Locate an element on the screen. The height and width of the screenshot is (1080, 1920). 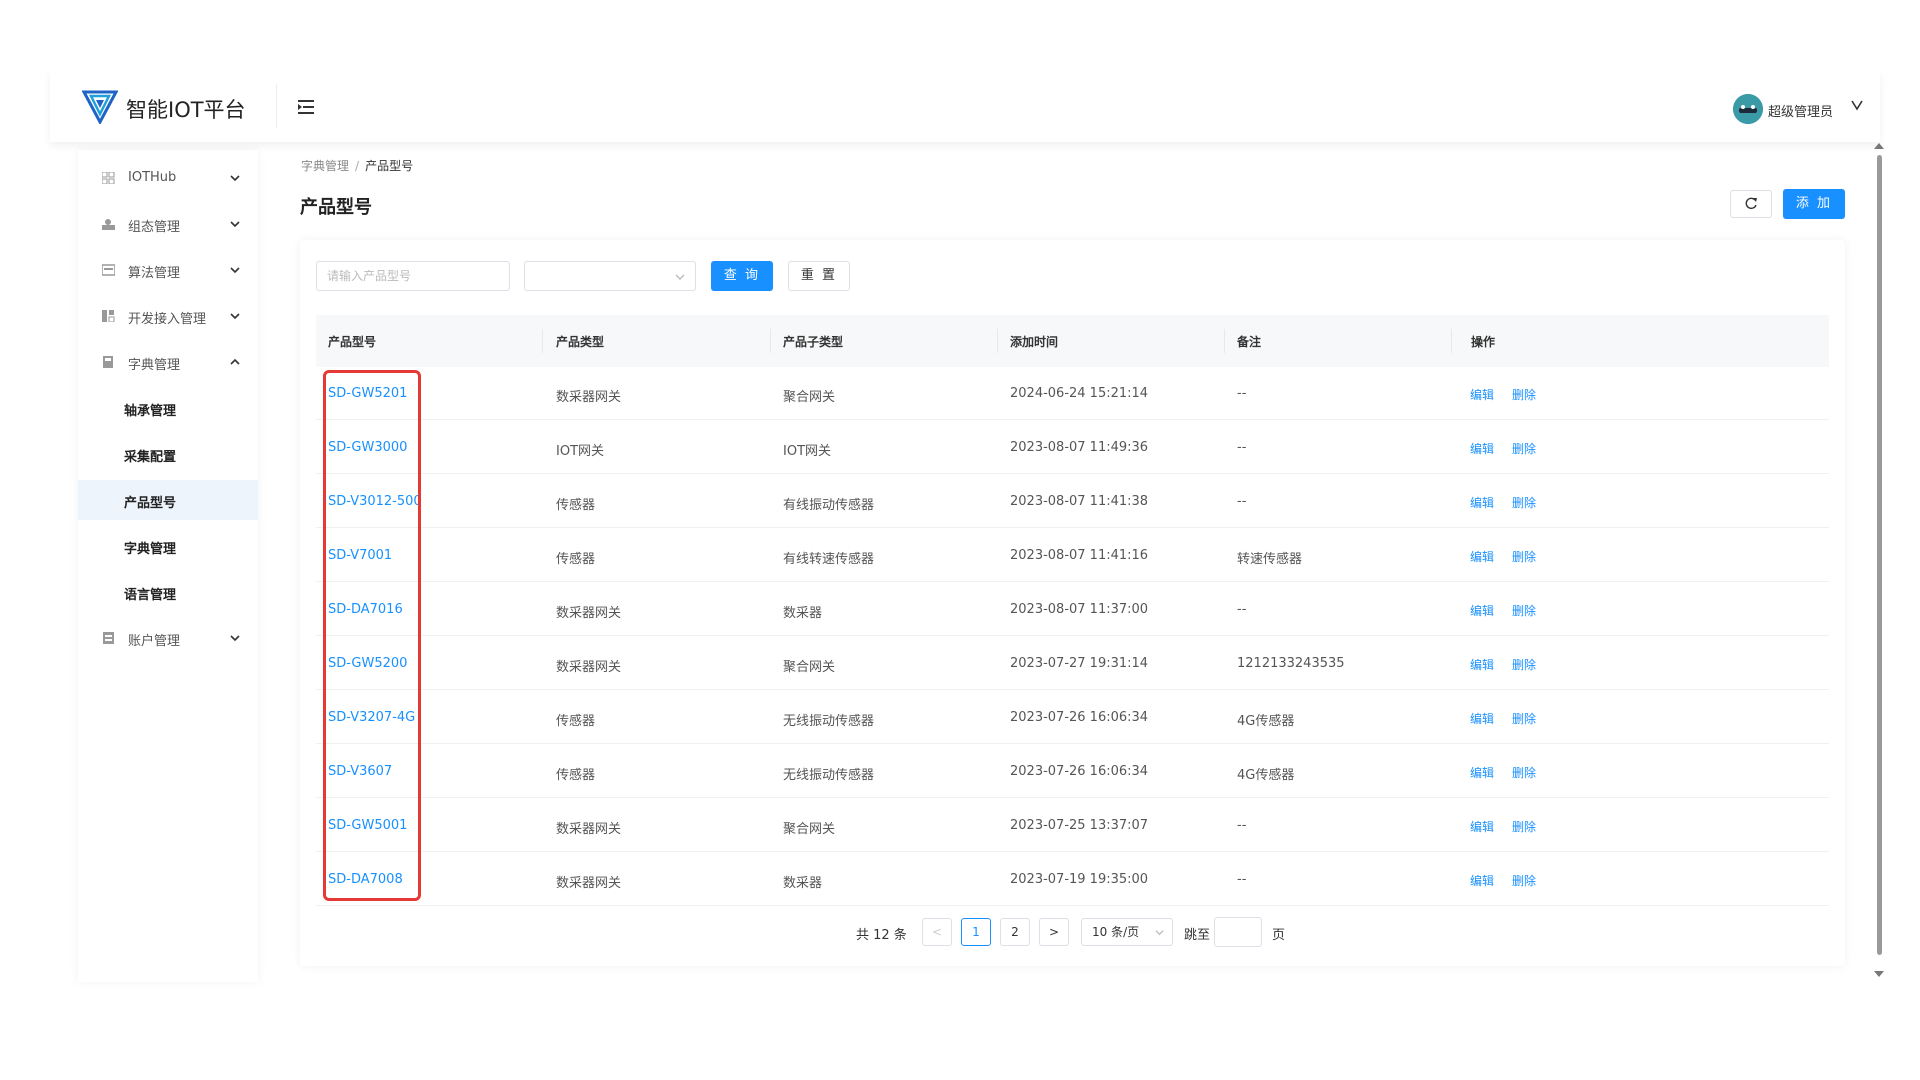
model-search-input is located at coordinates (413, 276).